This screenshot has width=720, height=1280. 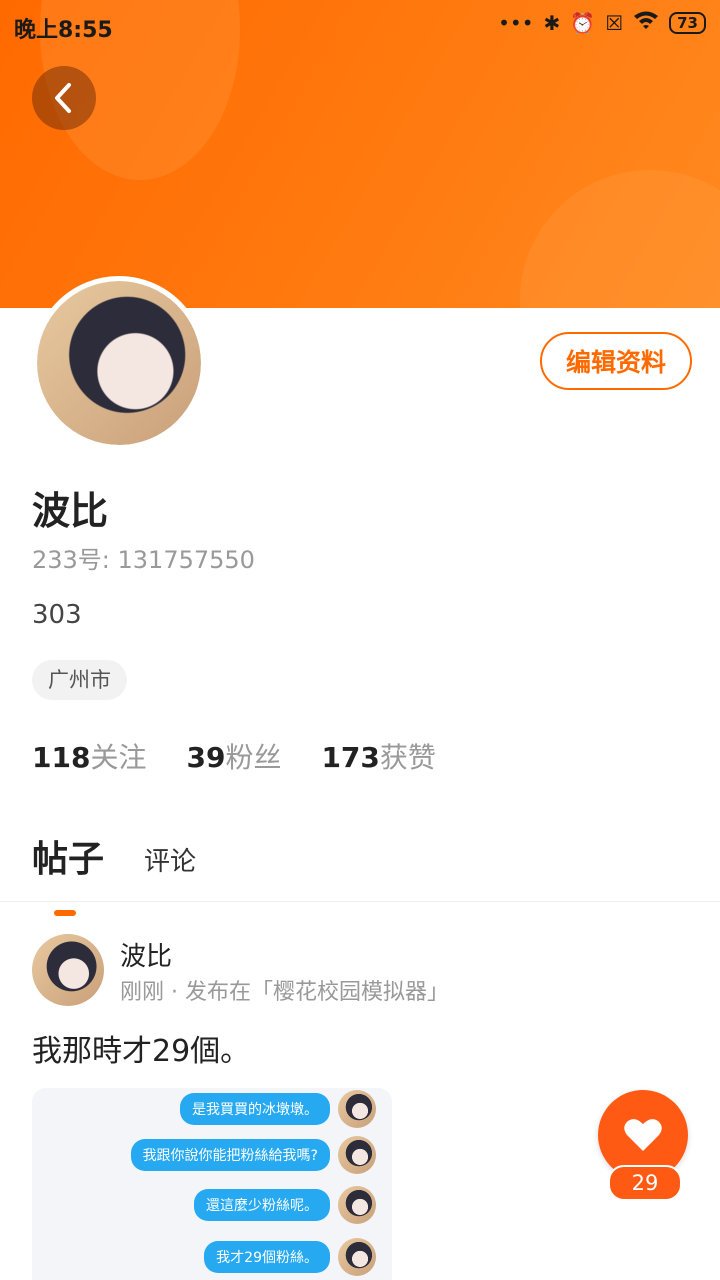 I want to click on profile-bio: 303, so click(x=57, y=615).